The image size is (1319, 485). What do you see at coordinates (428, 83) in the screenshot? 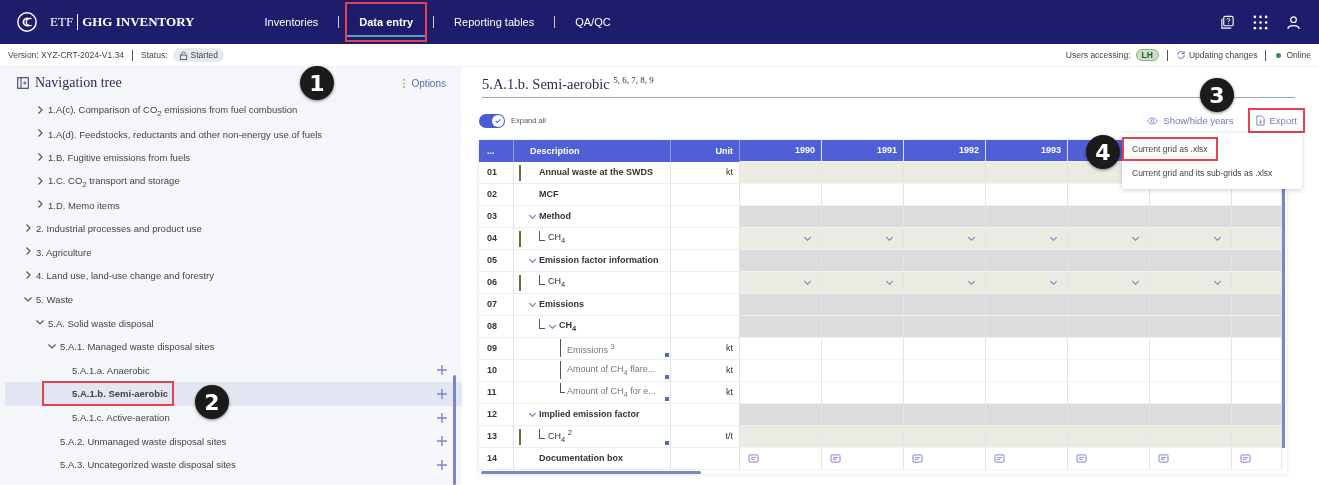
I see `options-button: Options` at bounding box center [428, 83].